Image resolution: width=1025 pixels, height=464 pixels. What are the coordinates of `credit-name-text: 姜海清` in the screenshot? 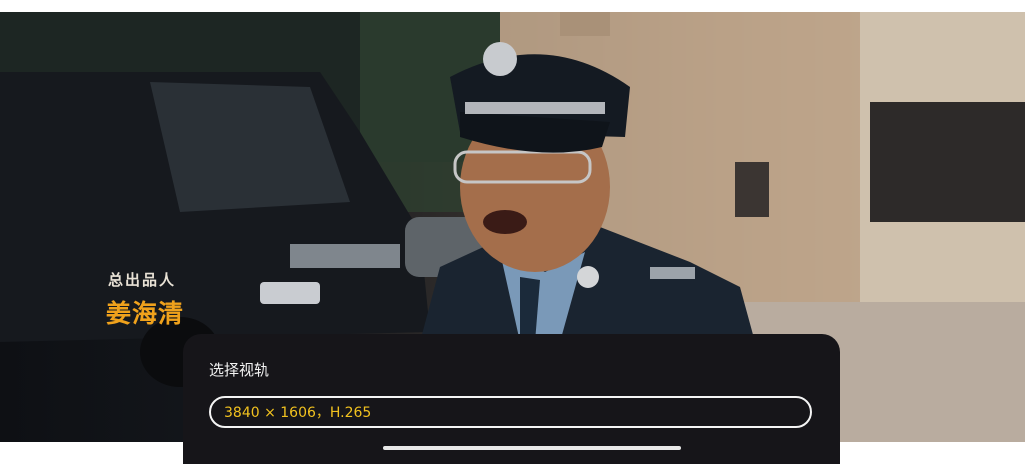 It's located at (145, 313).